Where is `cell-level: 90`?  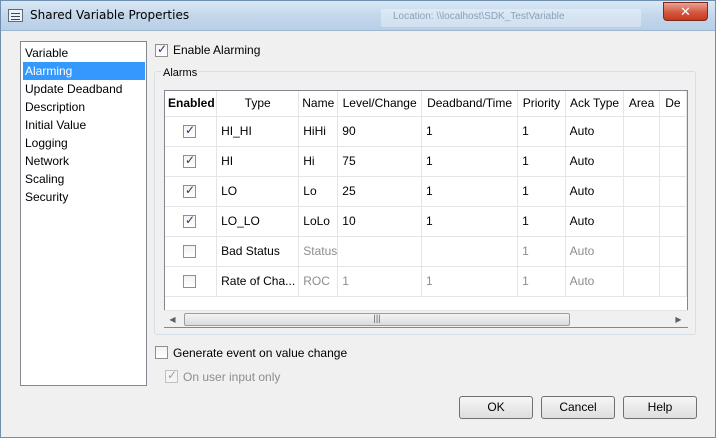
cell-level: 90 is located at coordinates (379, 131).